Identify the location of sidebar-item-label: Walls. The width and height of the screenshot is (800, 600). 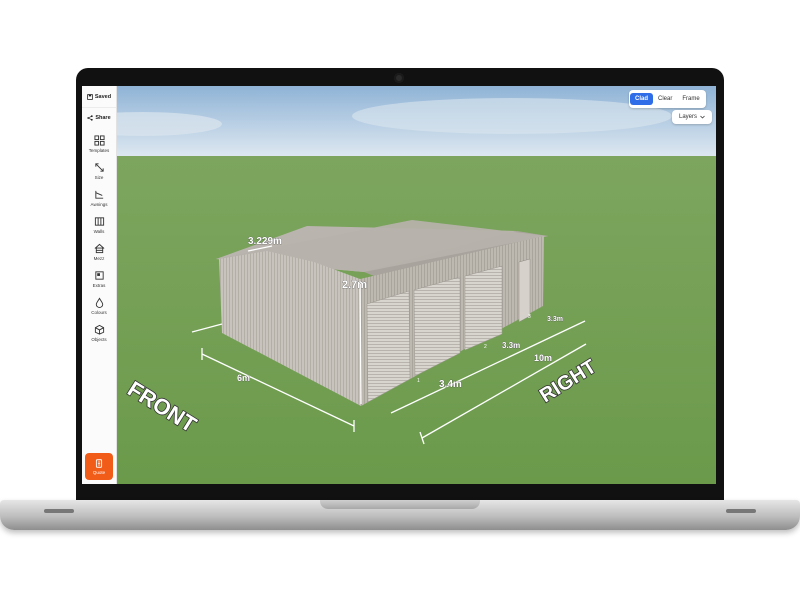
(99, 231).